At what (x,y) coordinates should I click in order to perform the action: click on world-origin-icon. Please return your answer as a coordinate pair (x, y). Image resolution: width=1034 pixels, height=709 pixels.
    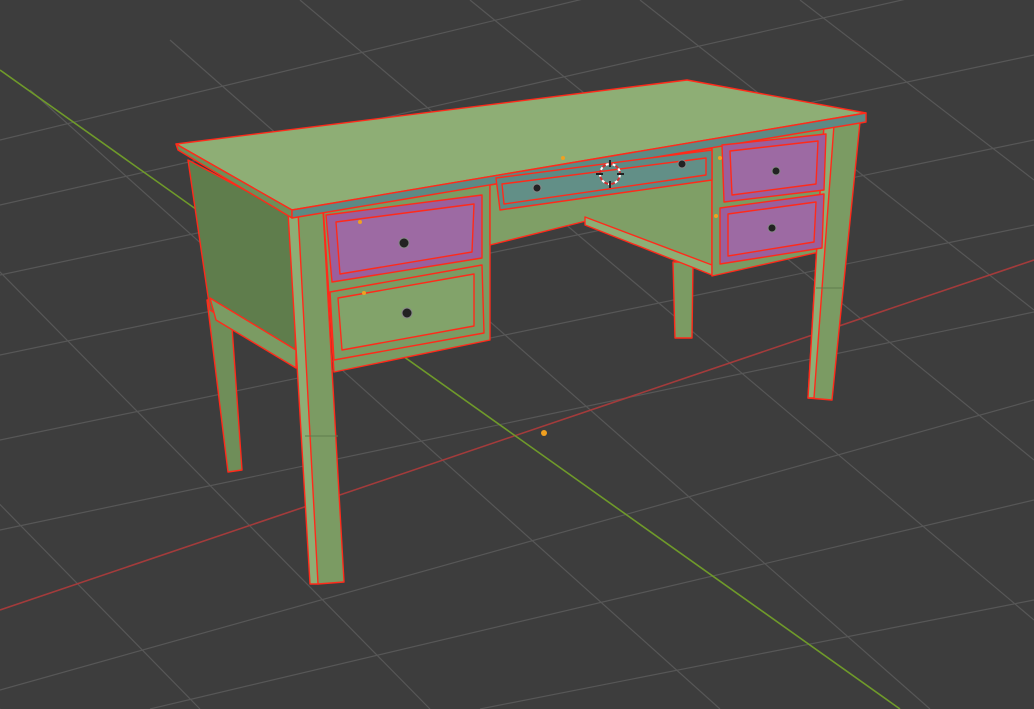
    Looking at the image, I should click on (544, 433).